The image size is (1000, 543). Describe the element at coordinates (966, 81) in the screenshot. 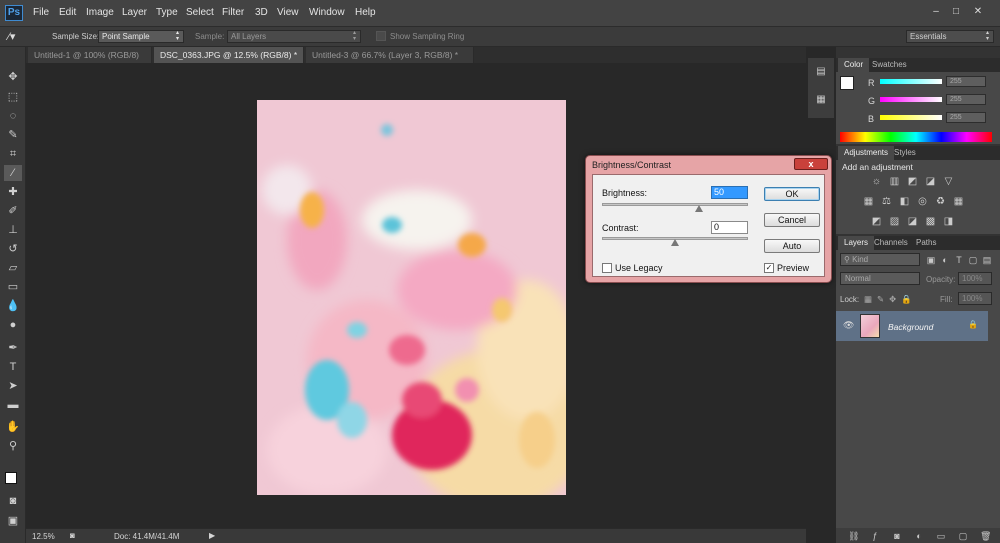

I see `channel-r-value: 255` at that location.